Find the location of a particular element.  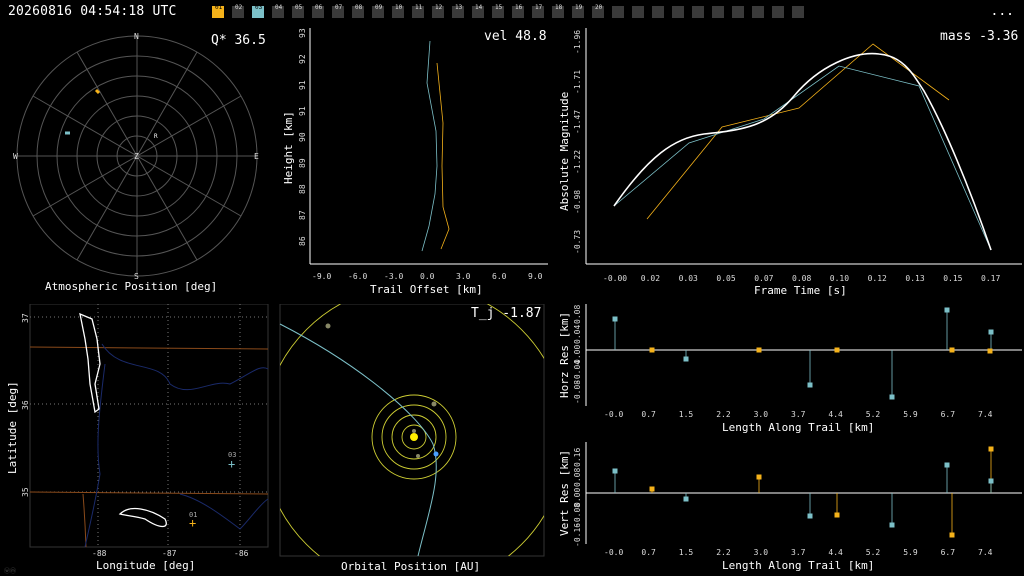

station-label: 11 is located at coordinates (419, 7).